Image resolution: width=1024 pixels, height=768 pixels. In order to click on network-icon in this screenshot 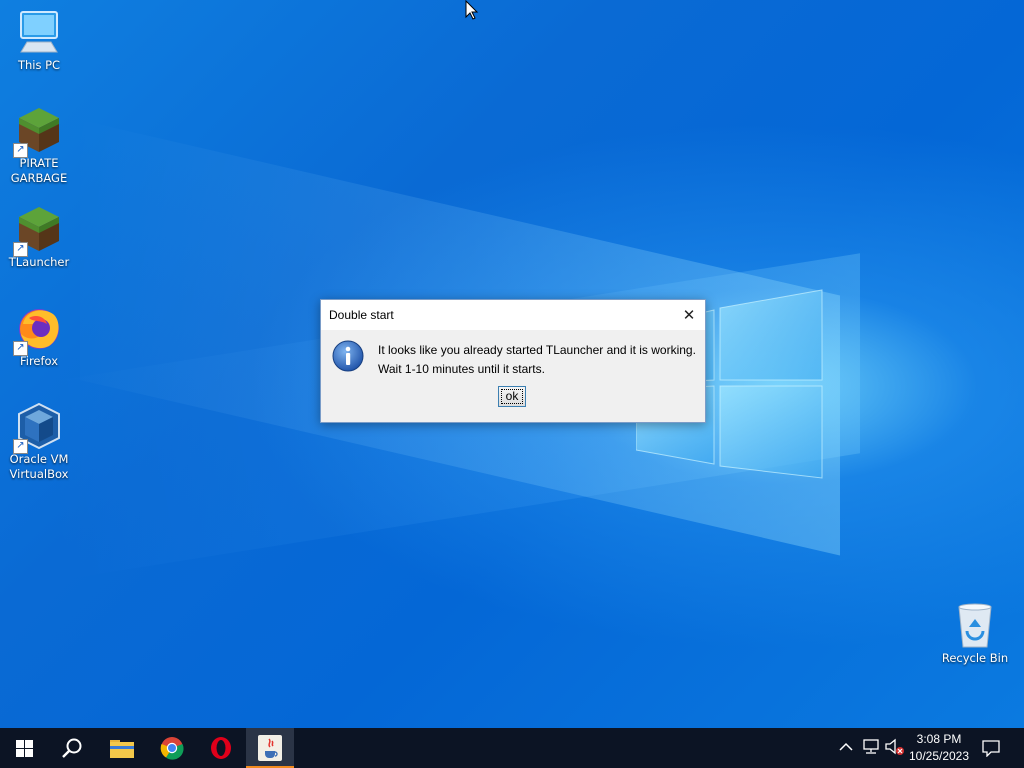, I will do `click(871, 747)`.